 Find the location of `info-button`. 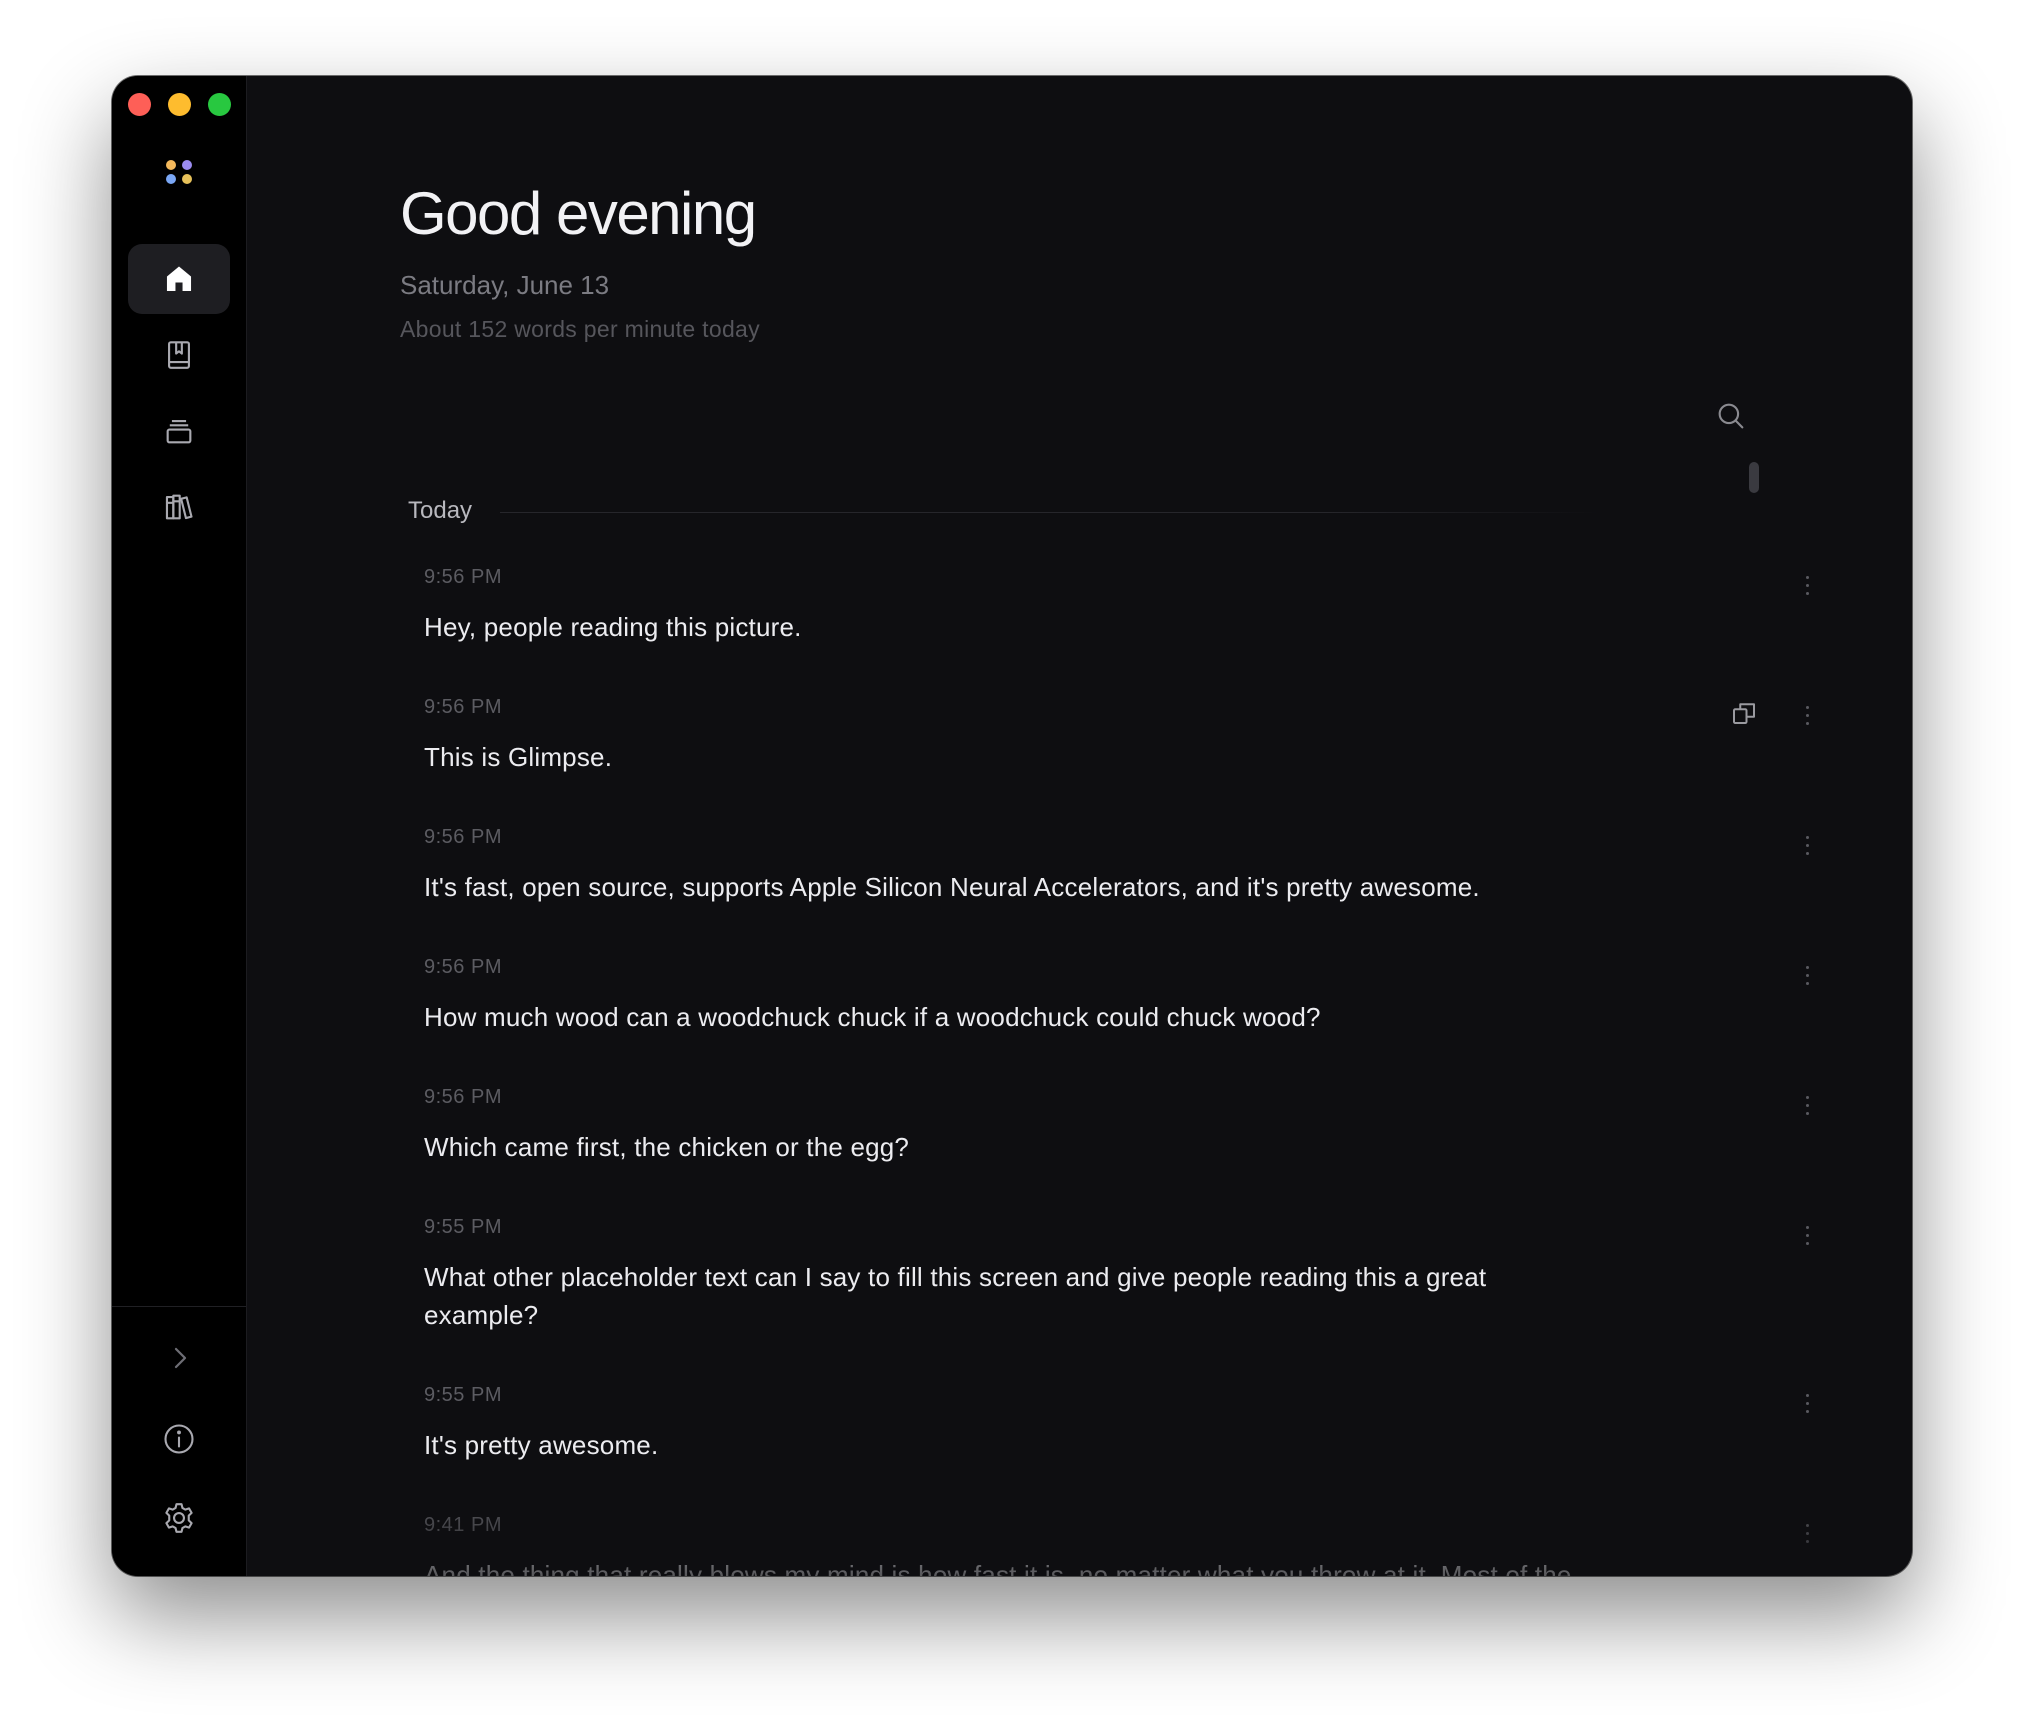

info-button is located at coordinates (179, 1439).